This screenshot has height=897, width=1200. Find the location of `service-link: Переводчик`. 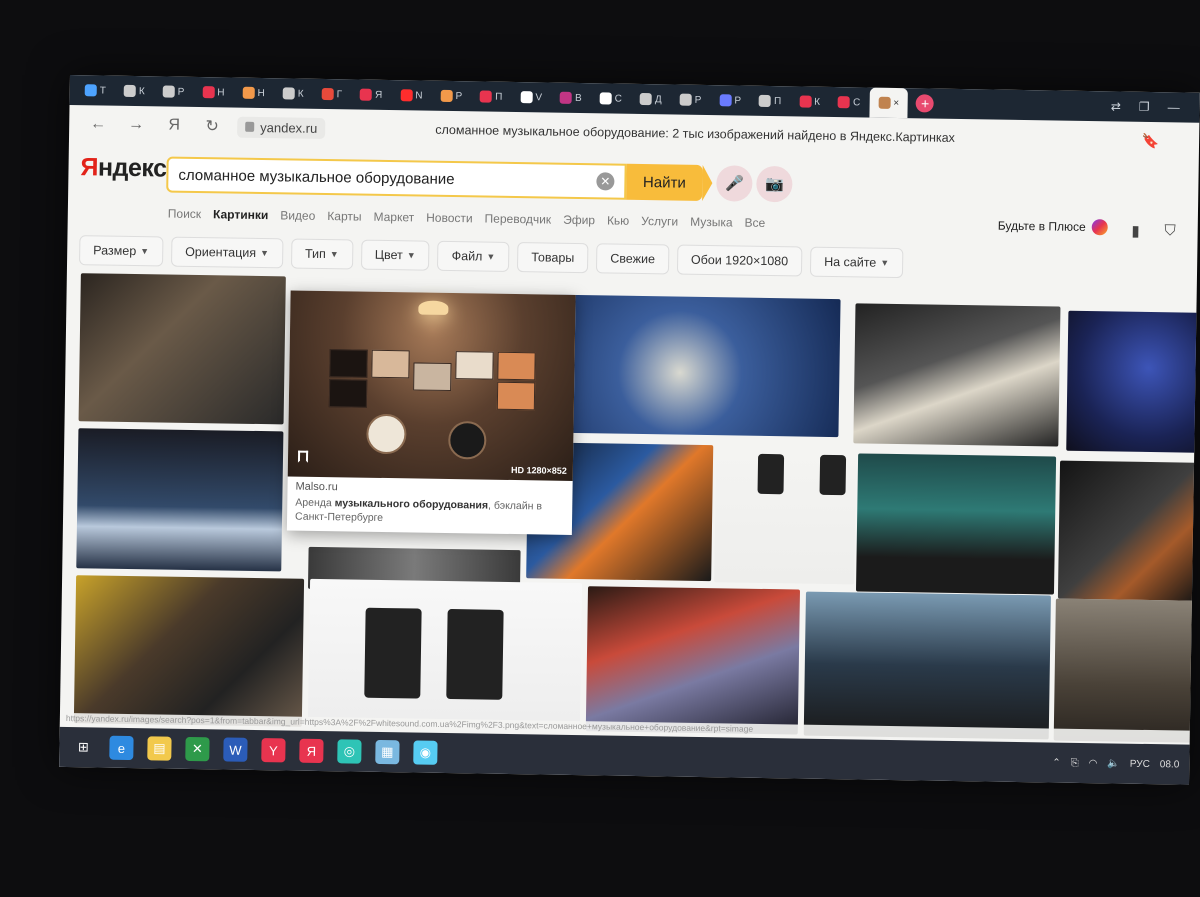

service-link: Переводчик is located at coordinates (518, 219).